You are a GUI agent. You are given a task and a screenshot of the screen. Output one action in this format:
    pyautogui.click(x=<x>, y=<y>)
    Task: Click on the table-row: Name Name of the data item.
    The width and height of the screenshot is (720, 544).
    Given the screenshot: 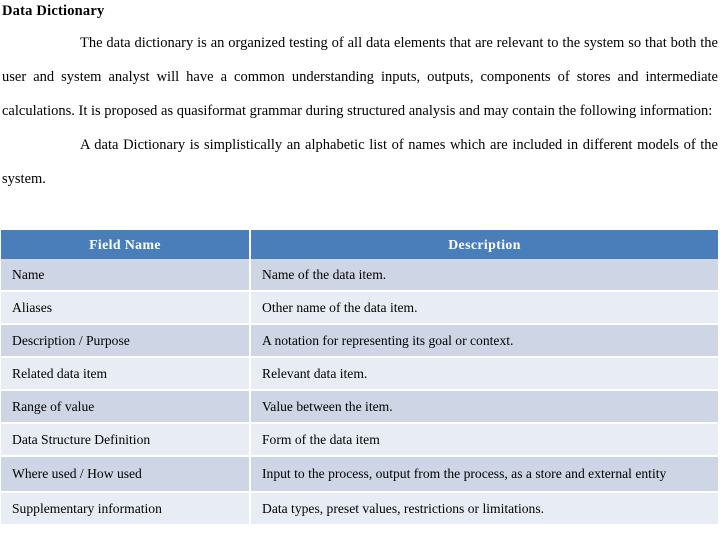 What is the action you would take?
    pyautogui.click(x=359, y=275)
    